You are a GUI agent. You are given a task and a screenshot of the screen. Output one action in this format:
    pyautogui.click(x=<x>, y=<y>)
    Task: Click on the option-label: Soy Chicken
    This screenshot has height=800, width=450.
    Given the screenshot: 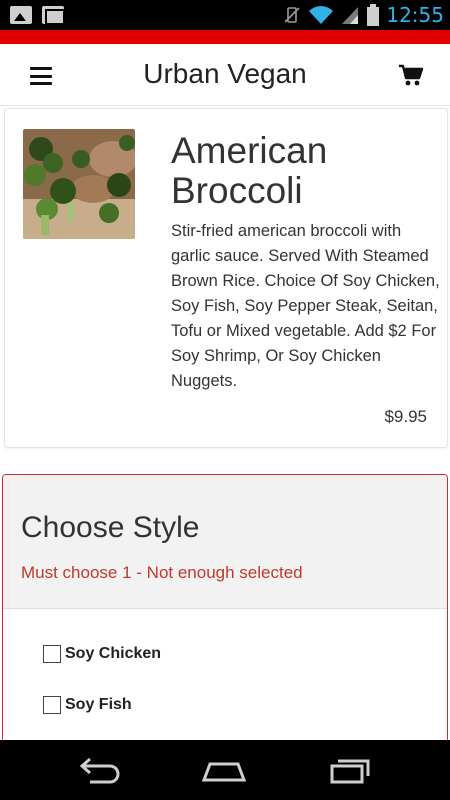 What is the action you would take?
    pyautogui.click(x=113, y=653)
    